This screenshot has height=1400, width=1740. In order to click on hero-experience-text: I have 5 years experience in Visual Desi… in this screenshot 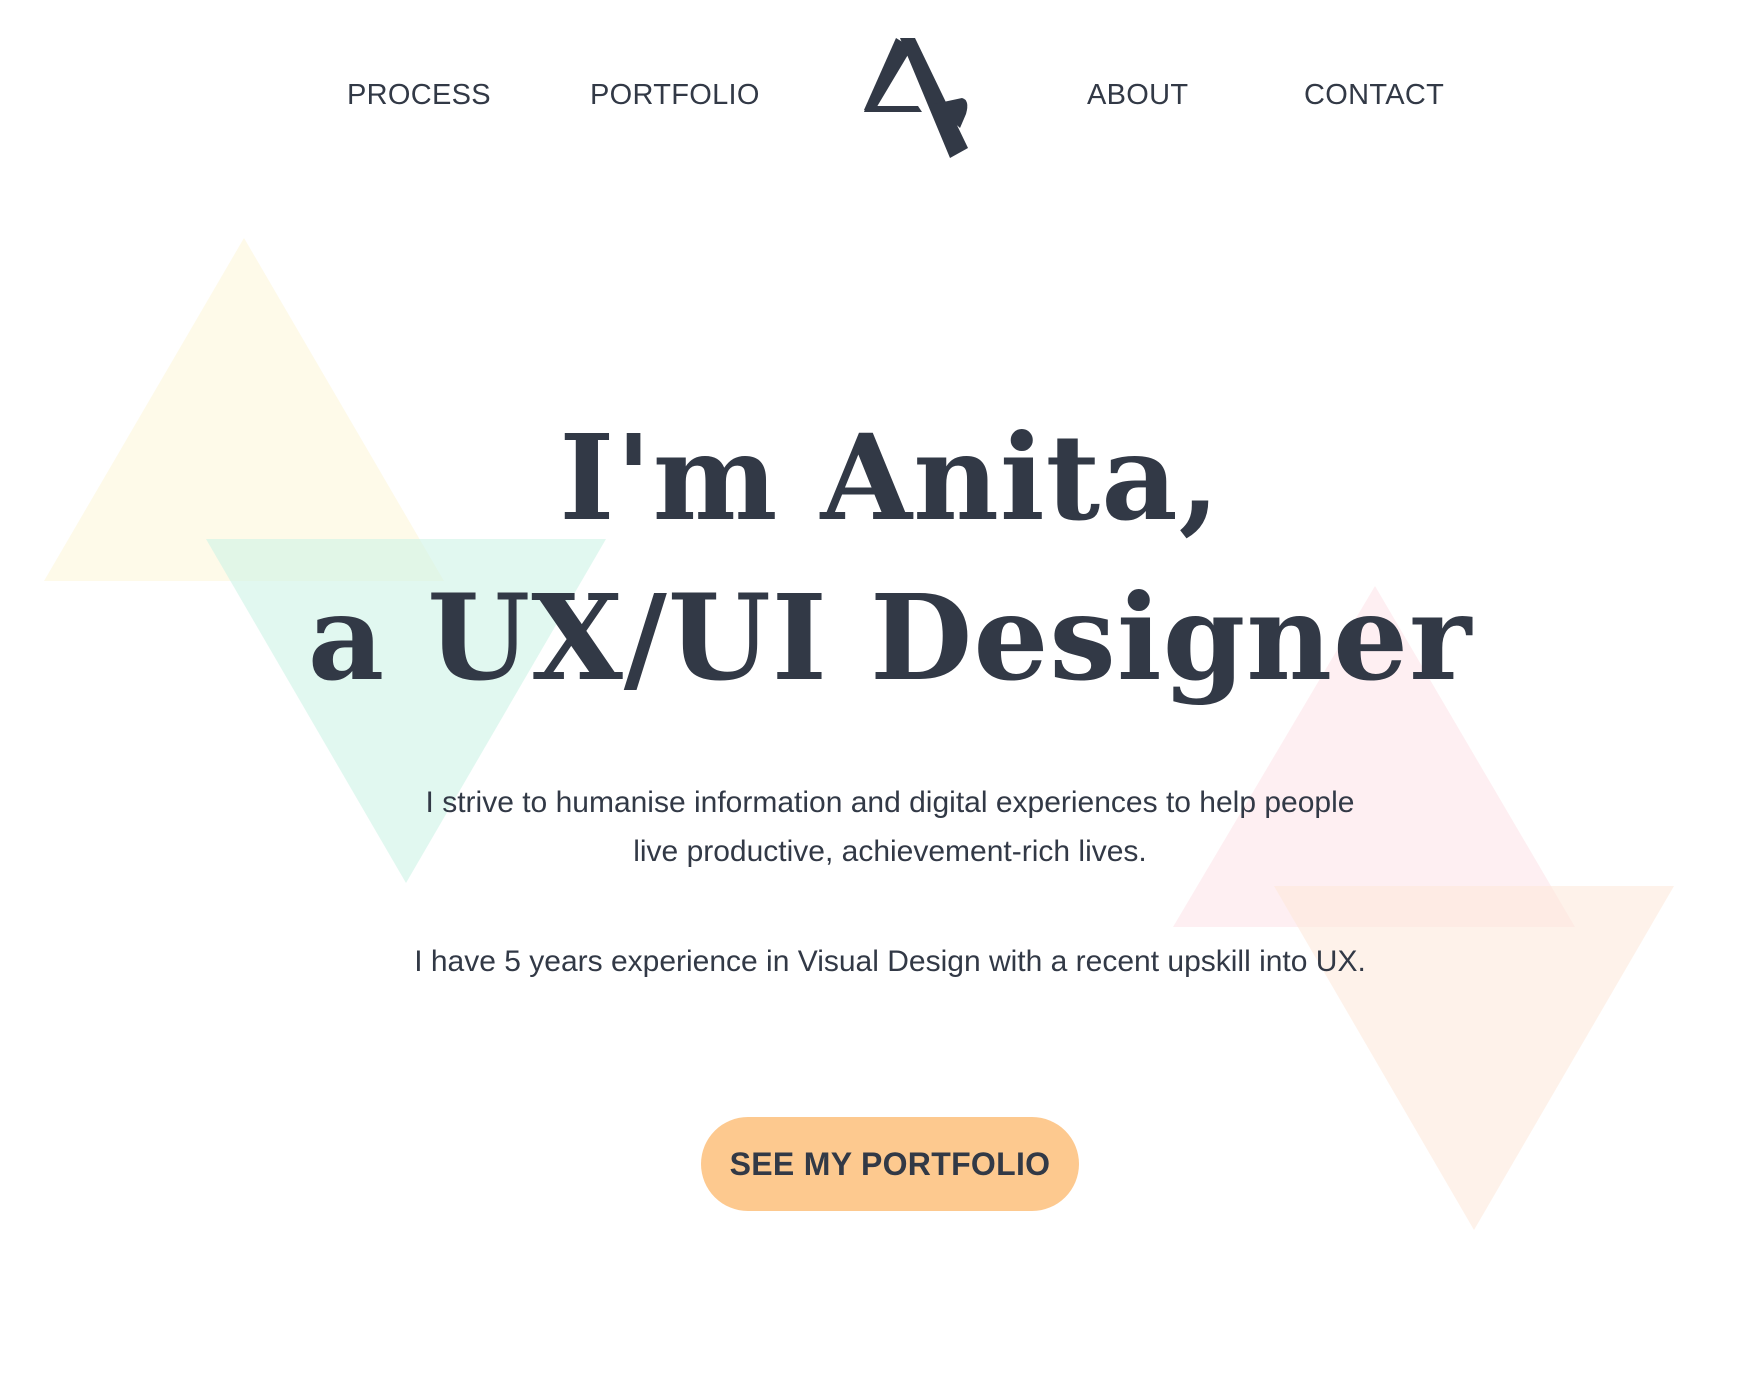, I will do `click(890, 961)`.